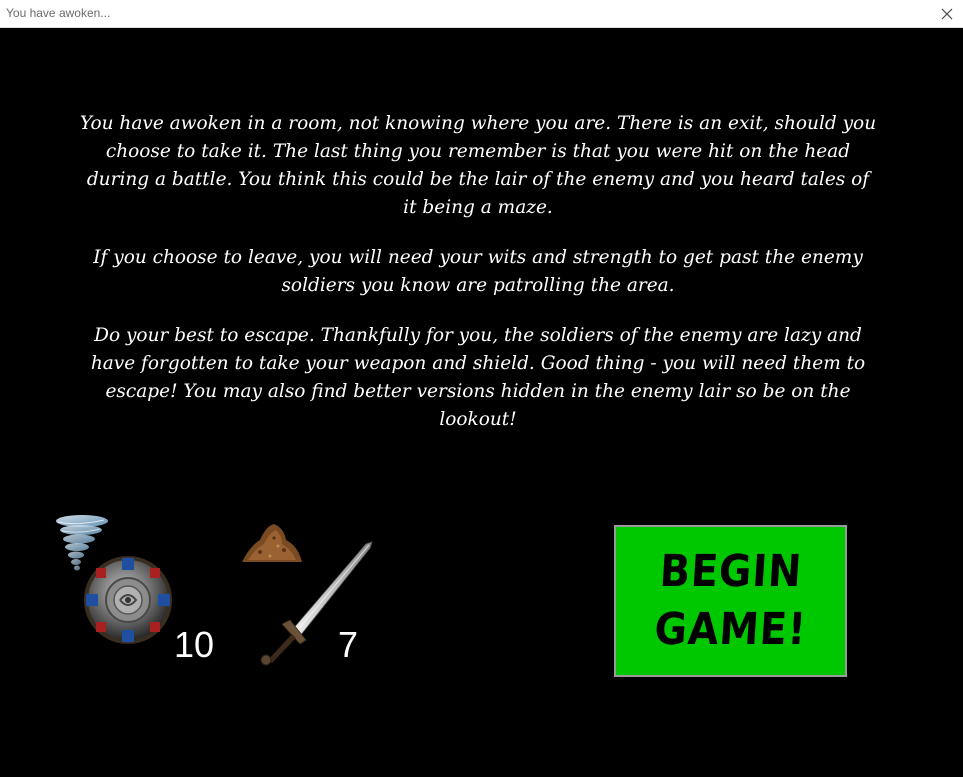 This screenshot has width=963, height=777. What do you see at coordinates (730, 601) in the screenshot?
I see `begin-game-button: BEGIN GAME!` at bounding box center [730, 601].